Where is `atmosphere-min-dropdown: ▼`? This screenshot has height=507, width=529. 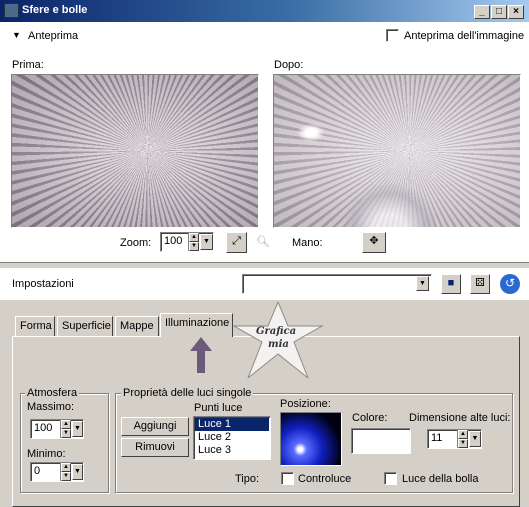
atmosphere-min-dropdown: ▼ is located at coordinates (77, 472).